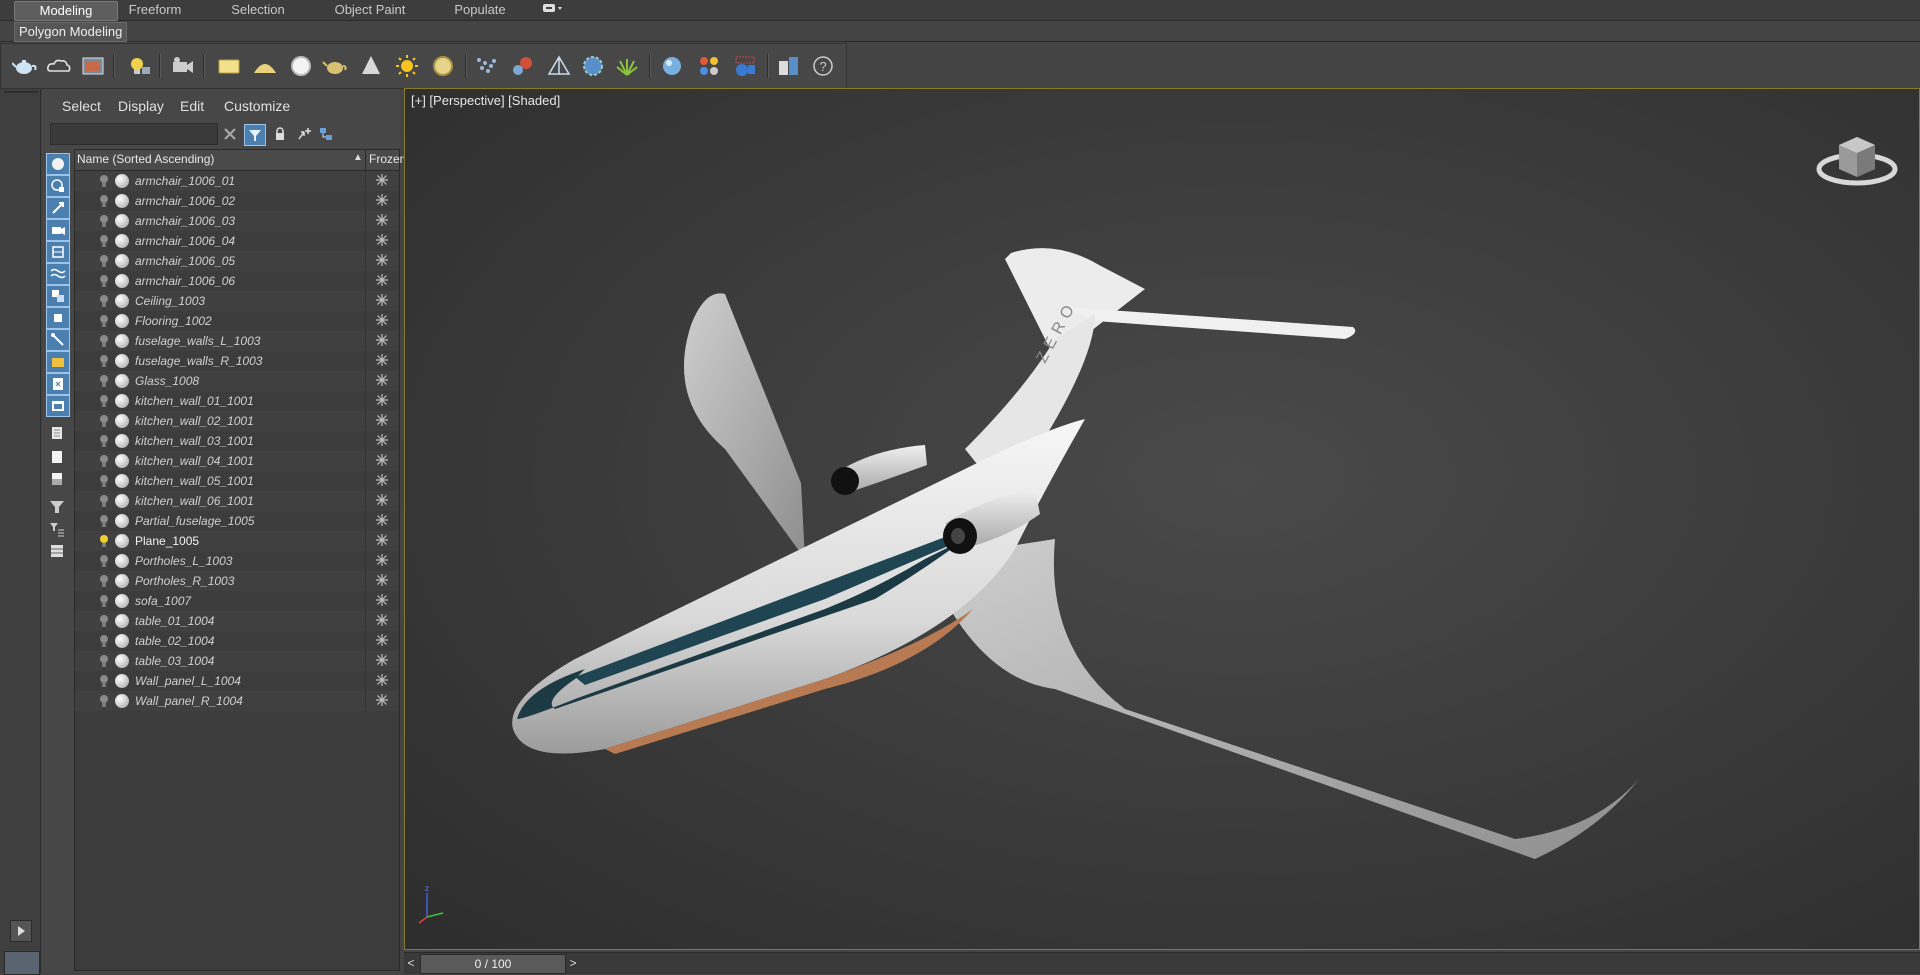  Describe the element at coordinates (358, 157) in the screenshot. I see `sort-ascending-icon: ▲` at that location.